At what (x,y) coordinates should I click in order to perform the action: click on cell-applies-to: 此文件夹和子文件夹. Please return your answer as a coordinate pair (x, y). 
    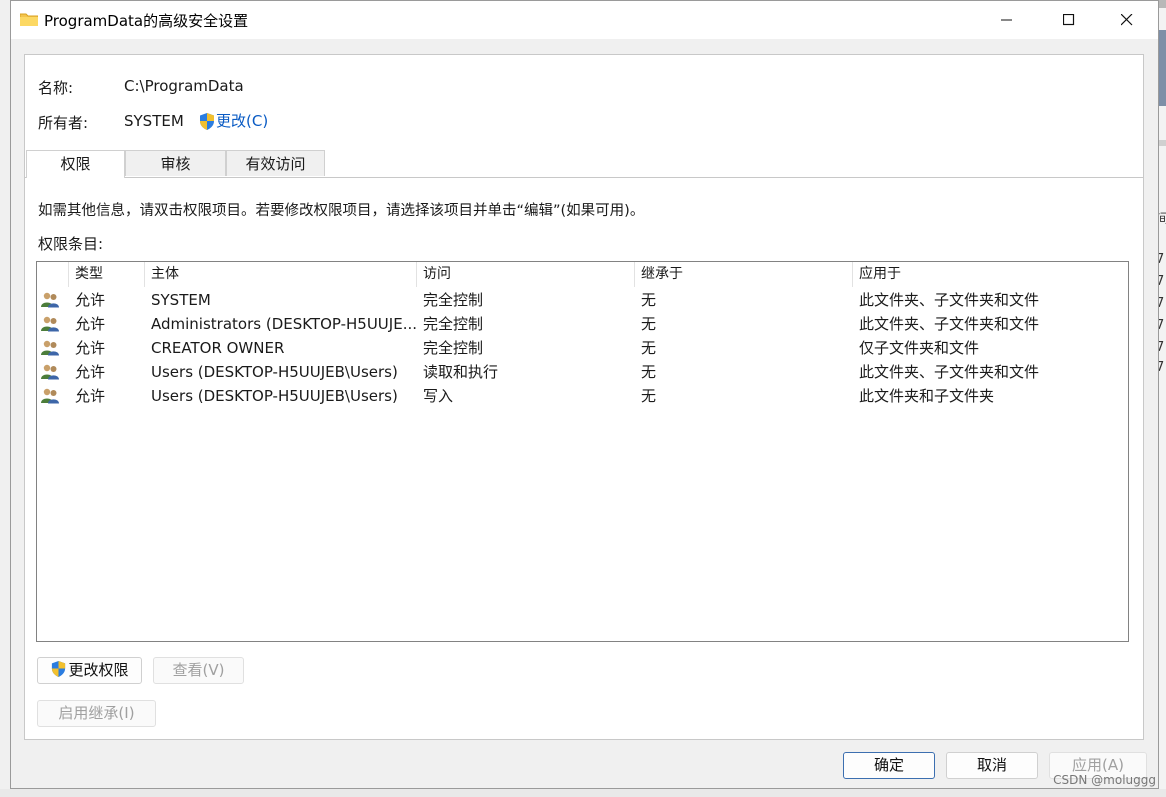
    Looking at the image, I should click on (927, 396).